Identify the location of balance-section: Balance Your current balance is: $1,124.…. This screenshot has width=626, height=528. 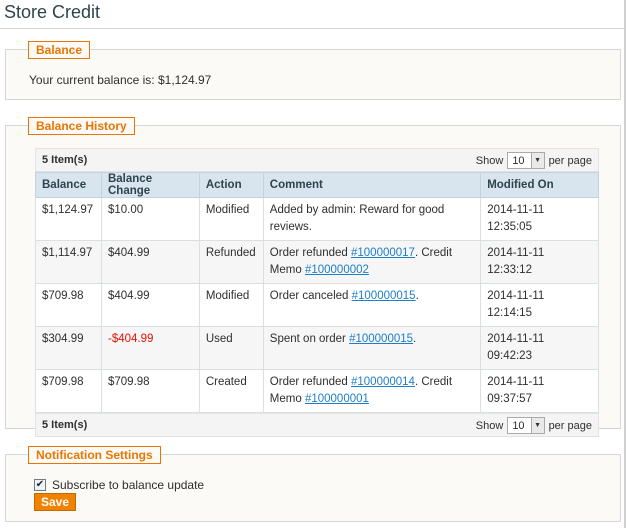
(313, 70).